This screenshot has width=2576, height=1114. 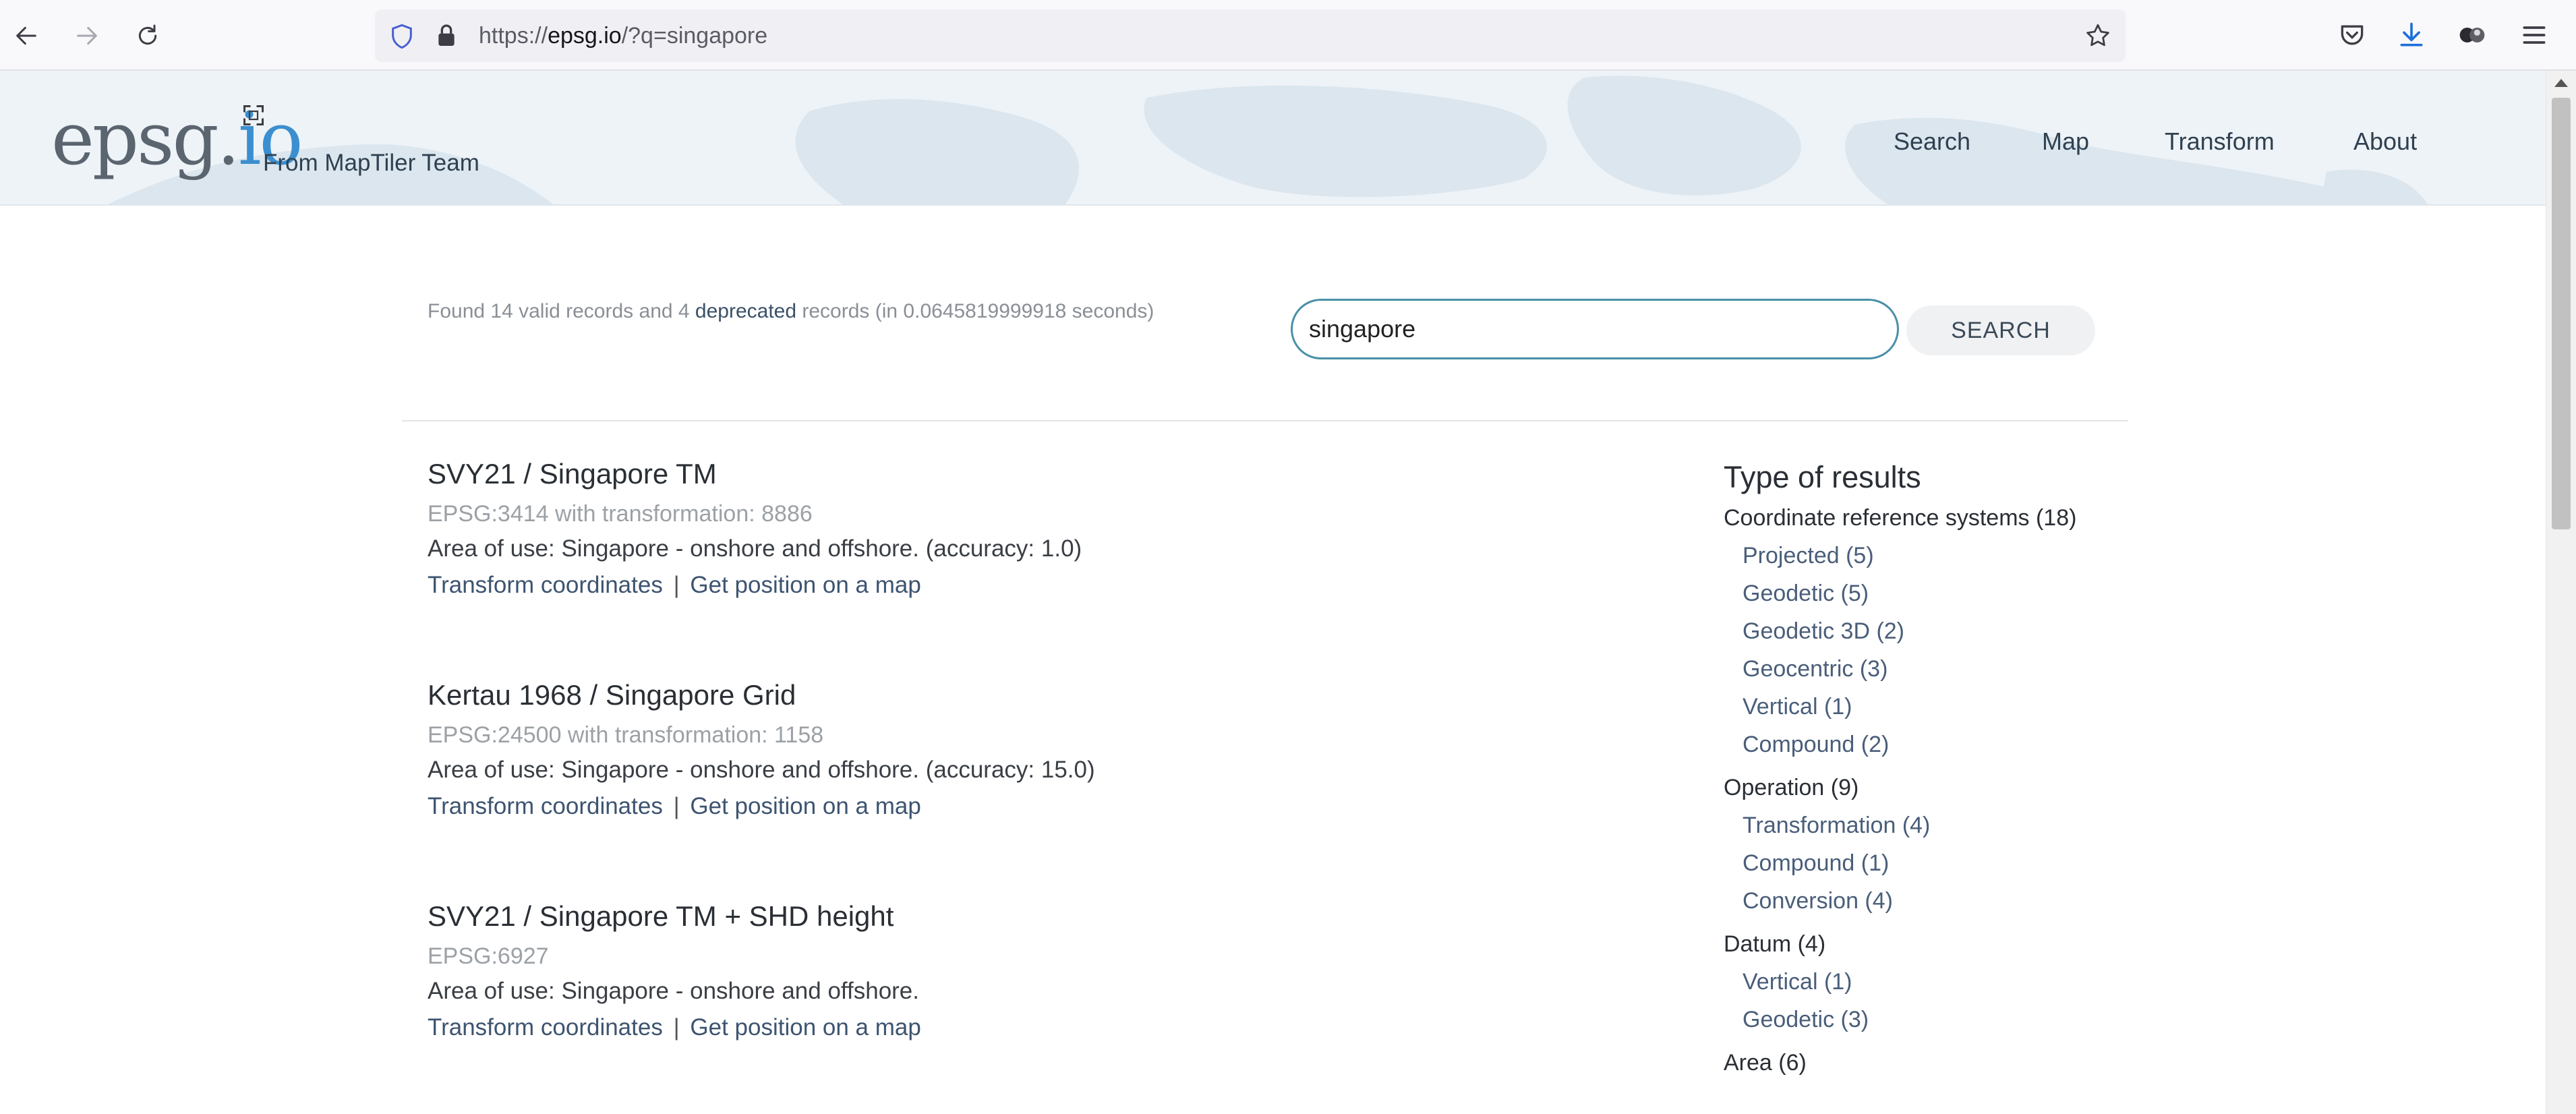 I want to click on facet-item: Geodetic 3D (2), so click(x=1900, y=631).